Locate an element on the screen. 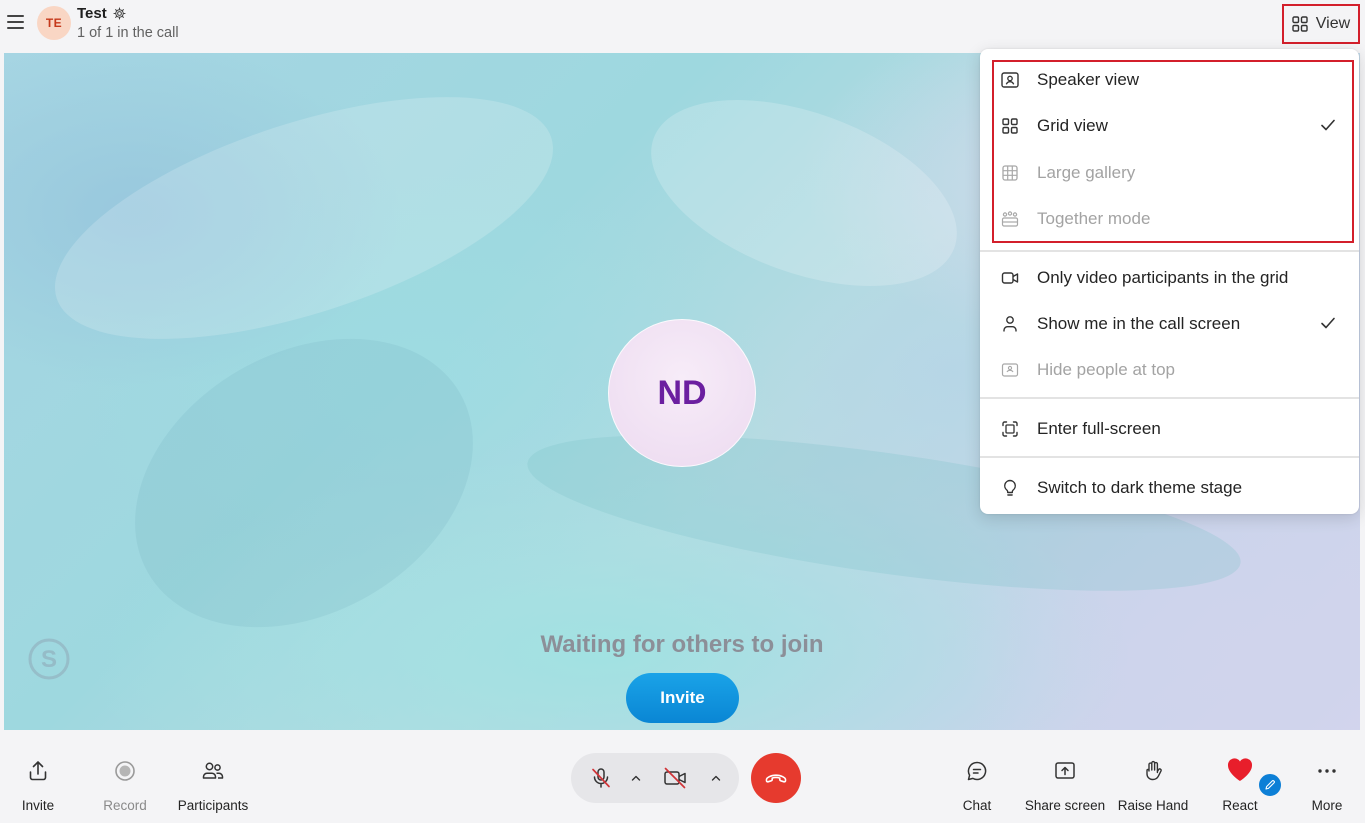 This screenshot has width=1365, height=823. menu-item-label: Grid view is located at coordinates (1072, 125).